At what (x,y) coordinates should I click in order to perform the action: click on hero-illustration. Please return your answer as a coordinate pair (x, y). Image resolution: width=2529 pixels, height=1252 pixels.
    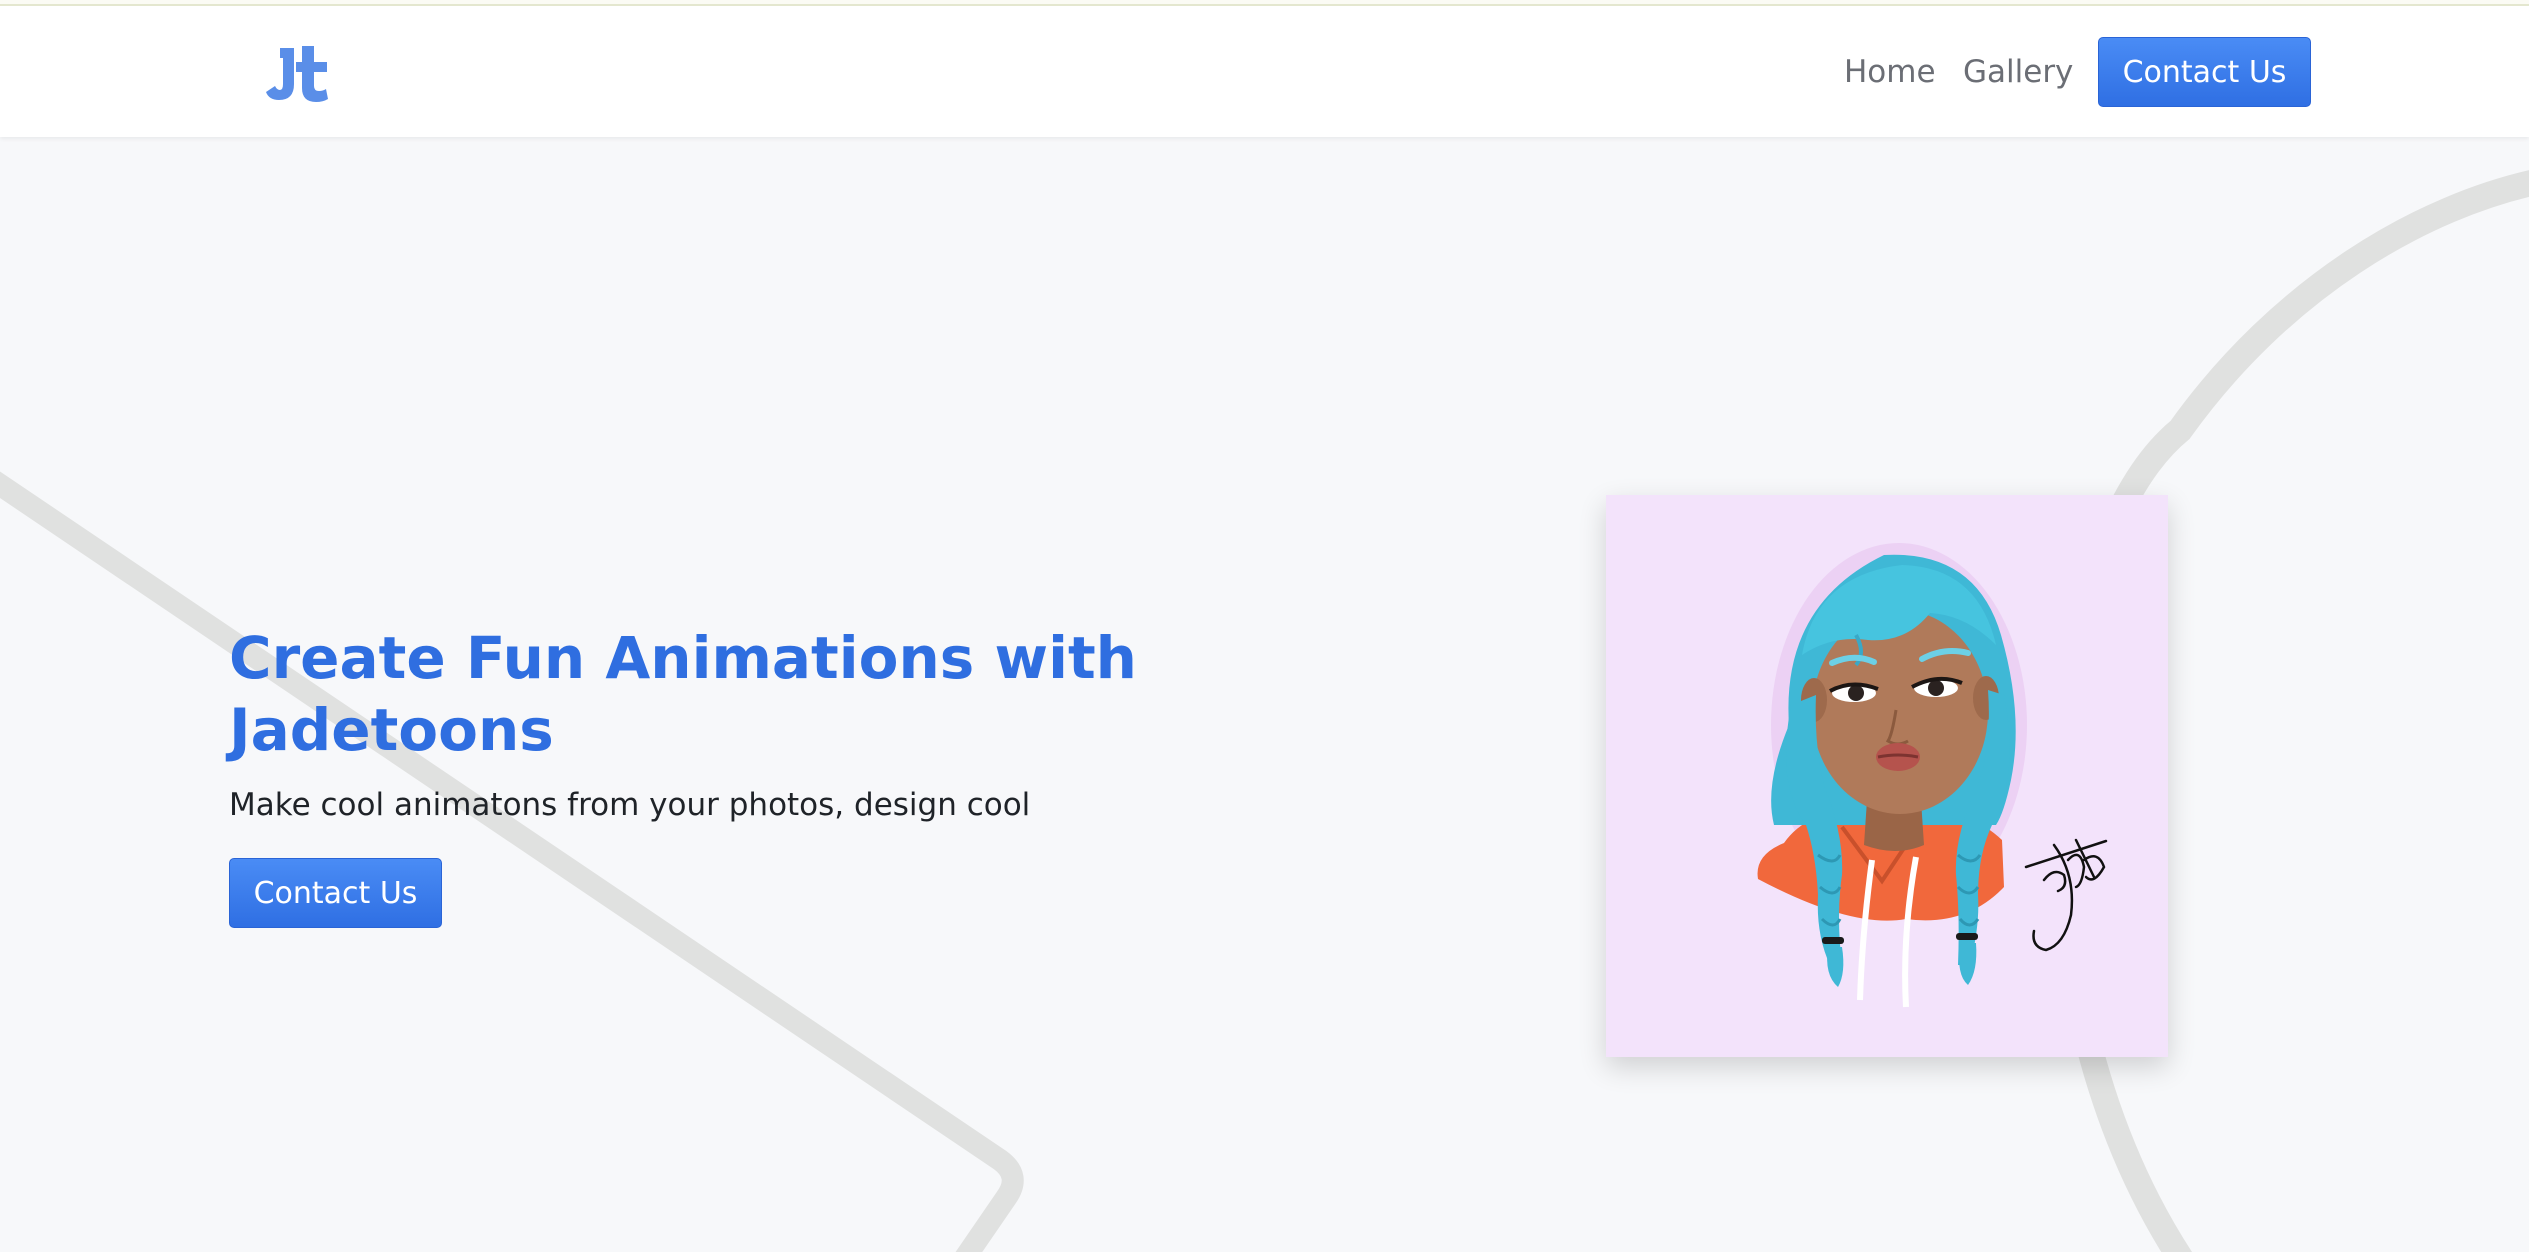
    Looking at the image, I should click on (1887, 776).